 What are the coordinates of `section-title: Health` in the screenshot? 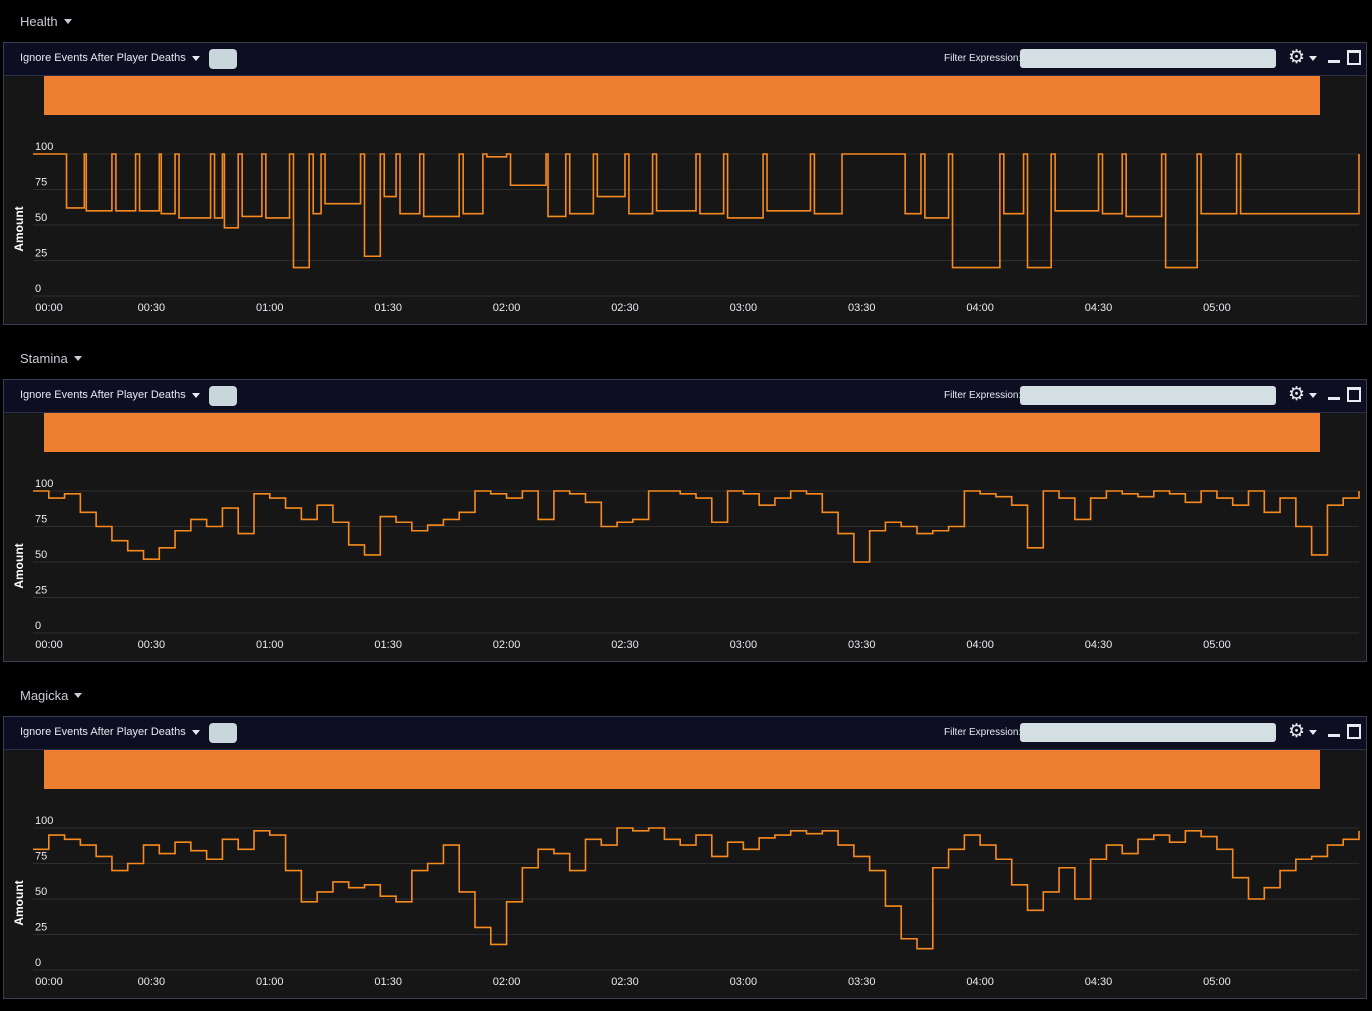 It's located at (39, 21).